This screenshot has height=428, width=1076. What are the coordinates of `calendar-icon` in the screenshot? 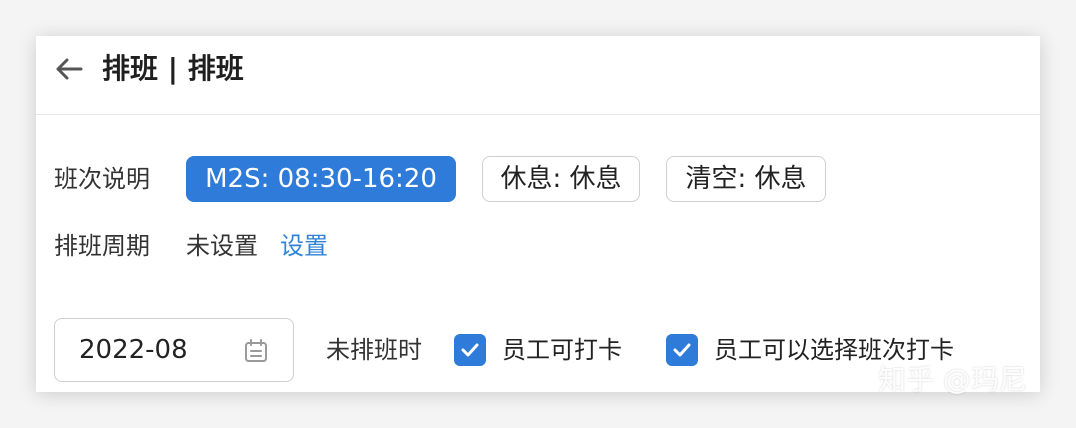 It's located at (256, 350).